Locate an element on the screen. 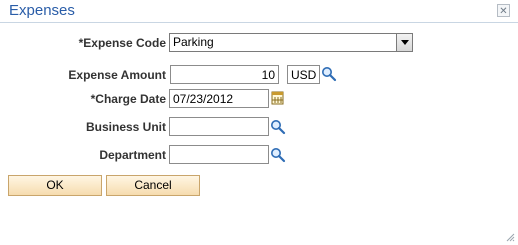 This screenshot has height=245, width=518. close-icon: ✕ is located at coordinates (503, 10).